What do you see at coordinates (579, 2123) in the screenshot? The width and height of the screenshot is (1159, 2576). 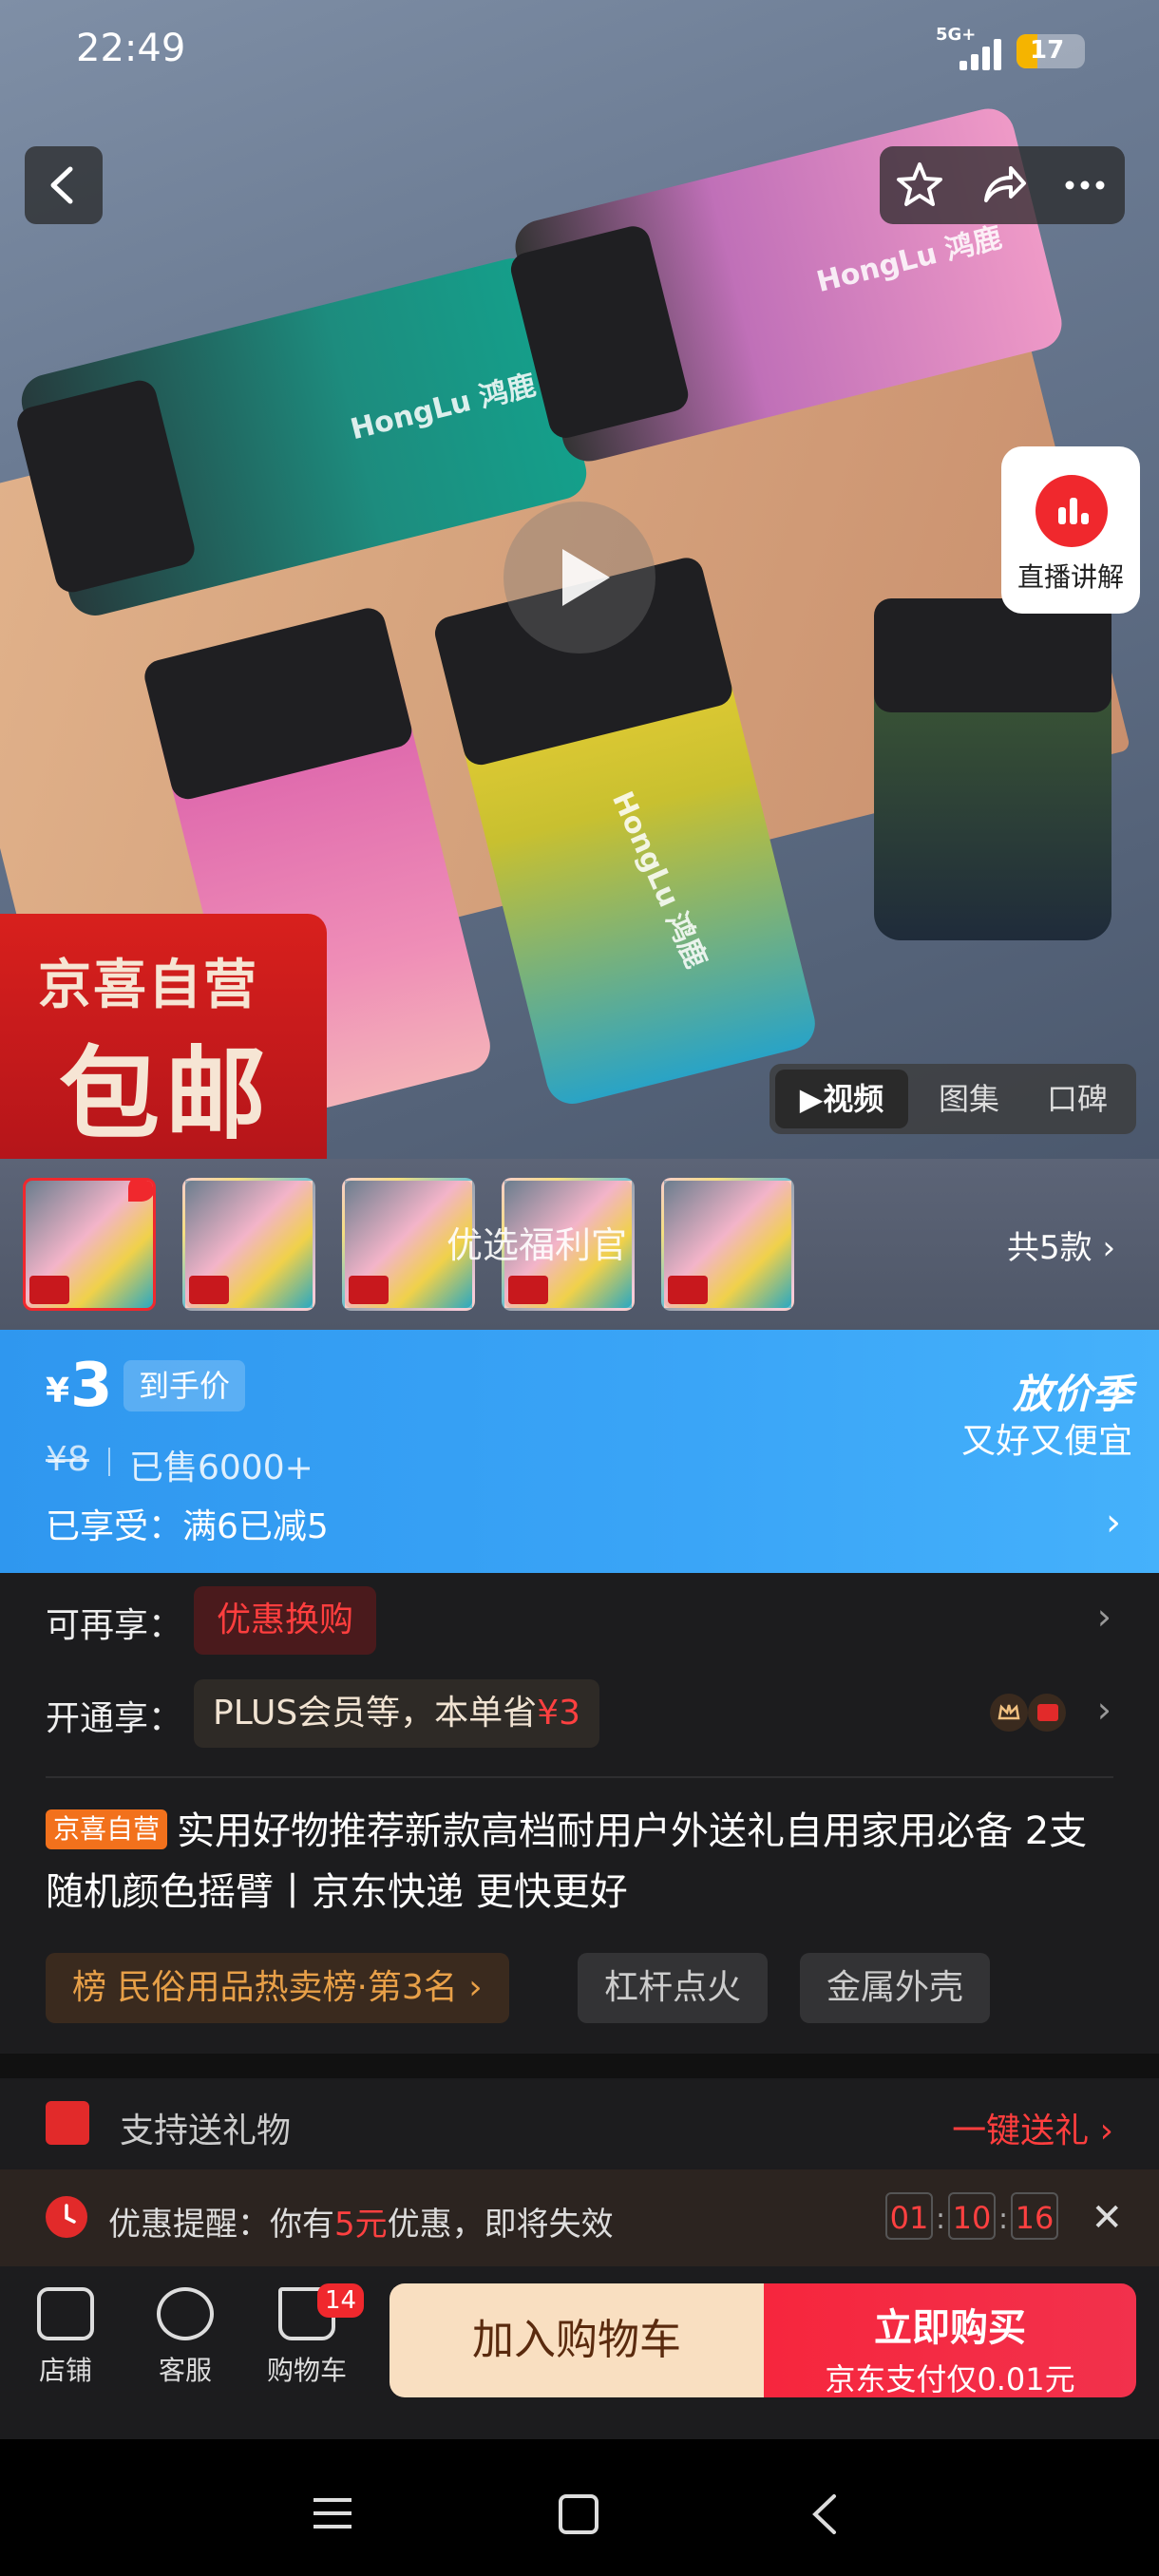 I see `gift-row: 支持送礼物 一键送礼 ›` at bounding box center [579, 2123].